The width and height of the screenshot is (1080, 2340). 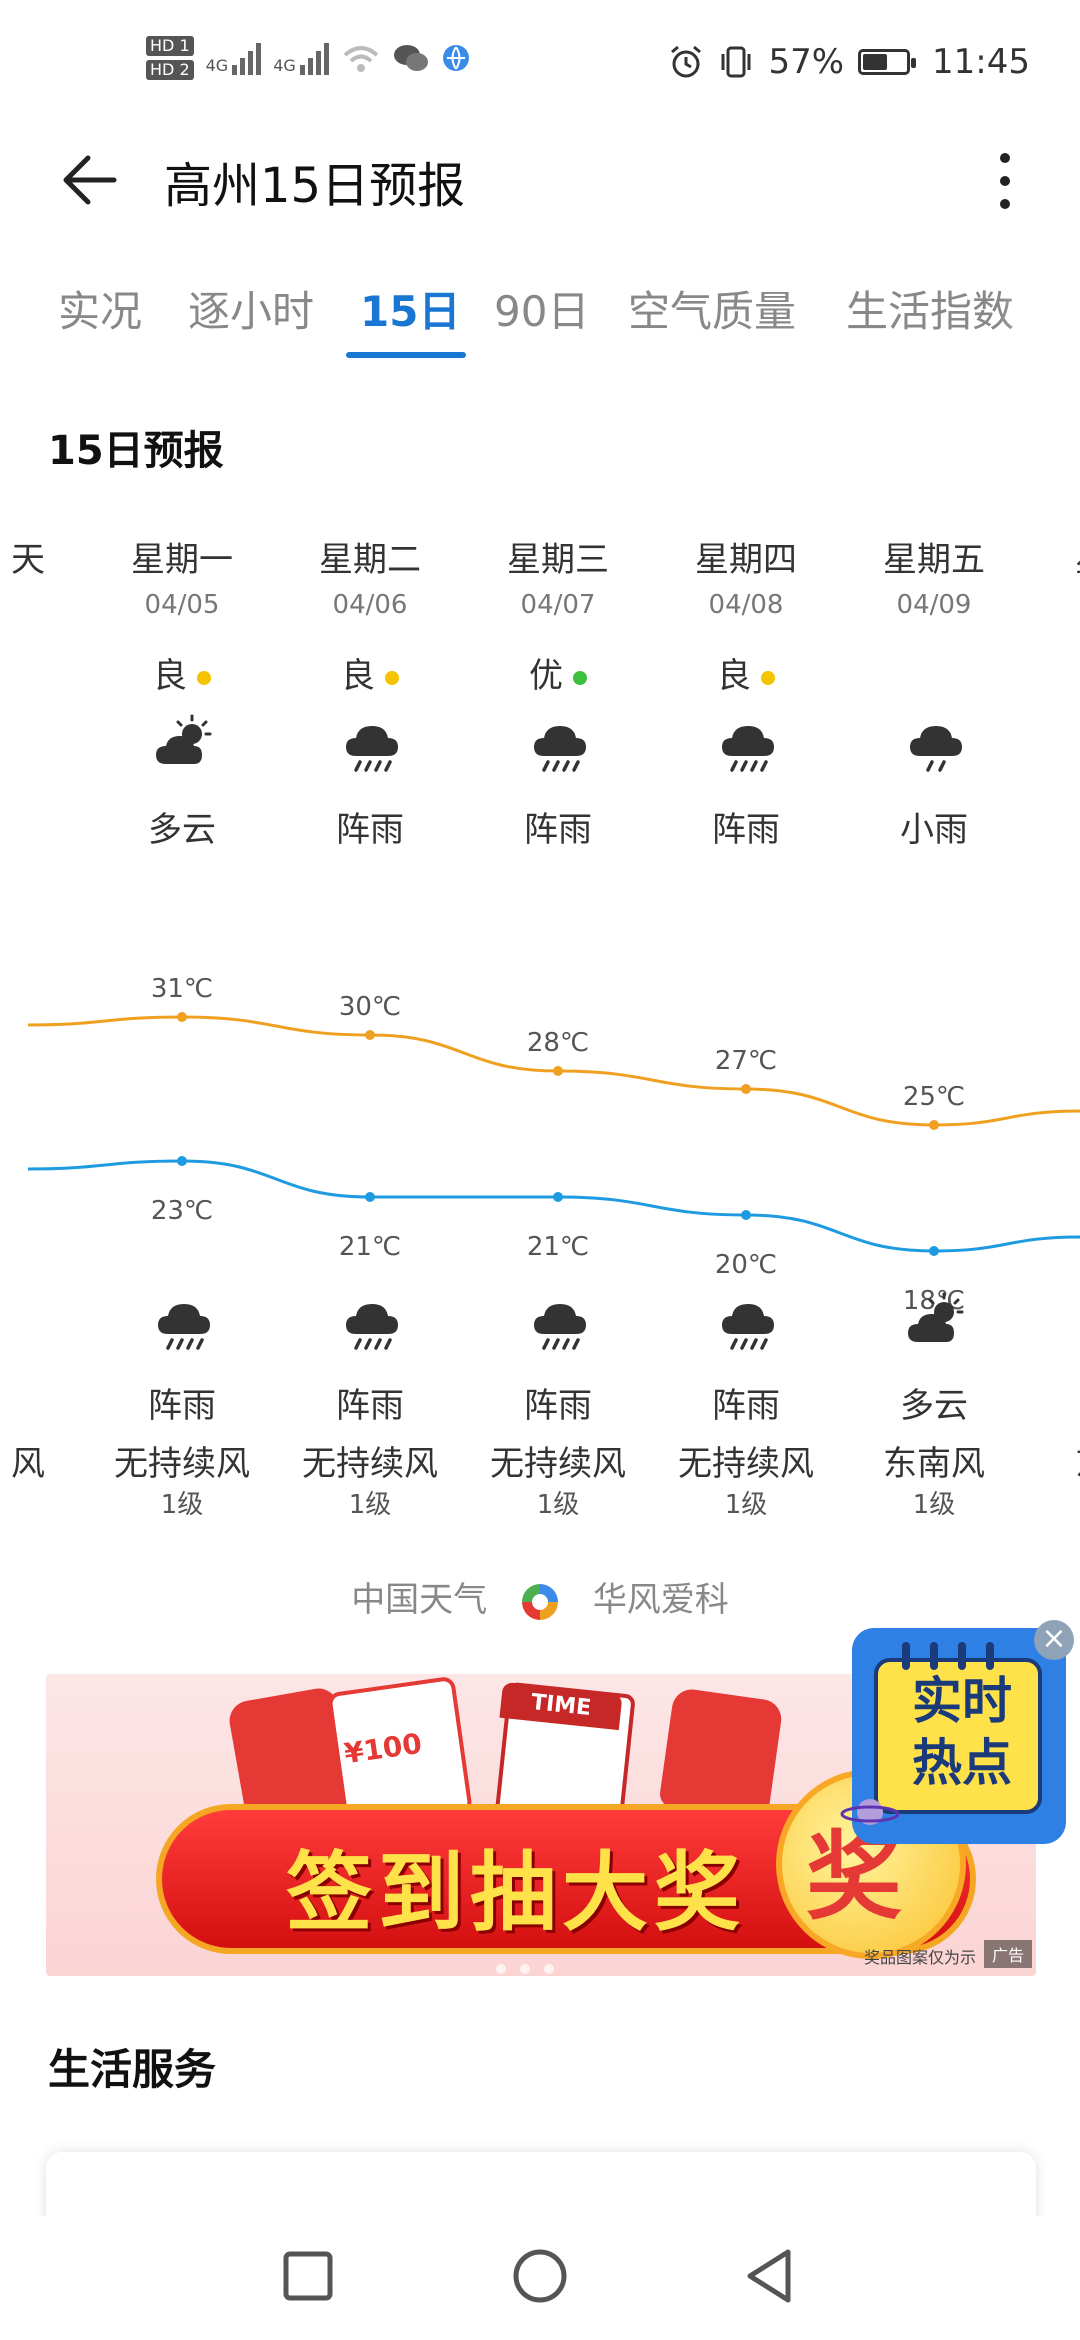 What do you see at coordinates (558, 672) in the screenshot?
I see `air-quality: 优` at bounding box center [558, 672].